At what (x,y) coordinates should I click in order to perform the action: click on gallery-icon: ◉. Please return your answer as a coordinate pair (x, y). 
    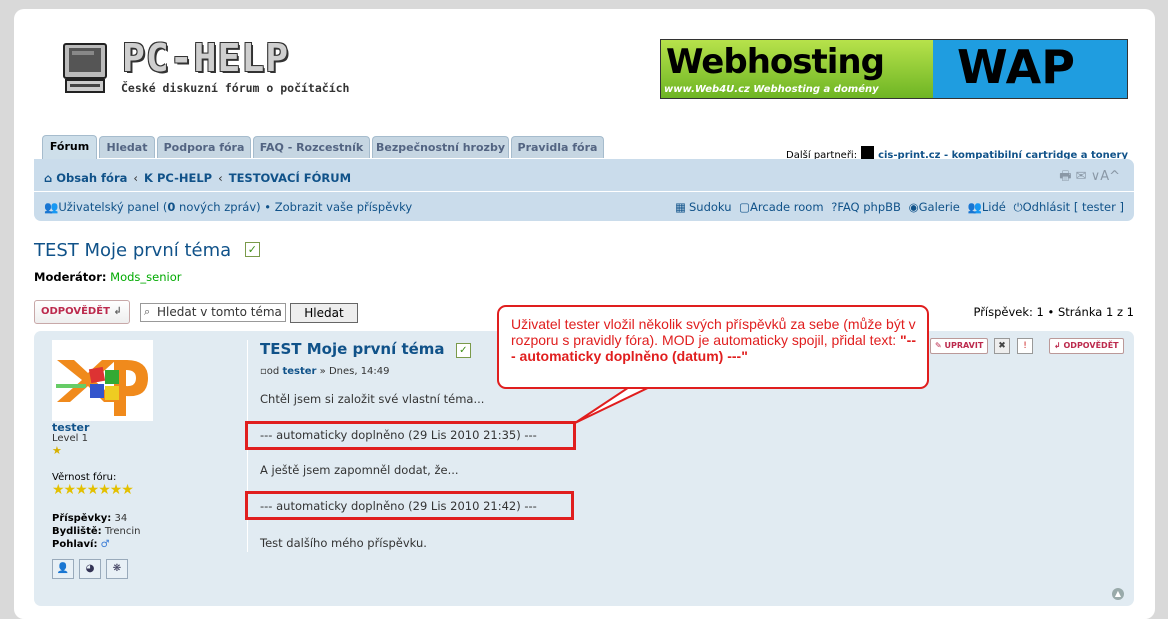
    Looking at the image, I should click on (913, 207).